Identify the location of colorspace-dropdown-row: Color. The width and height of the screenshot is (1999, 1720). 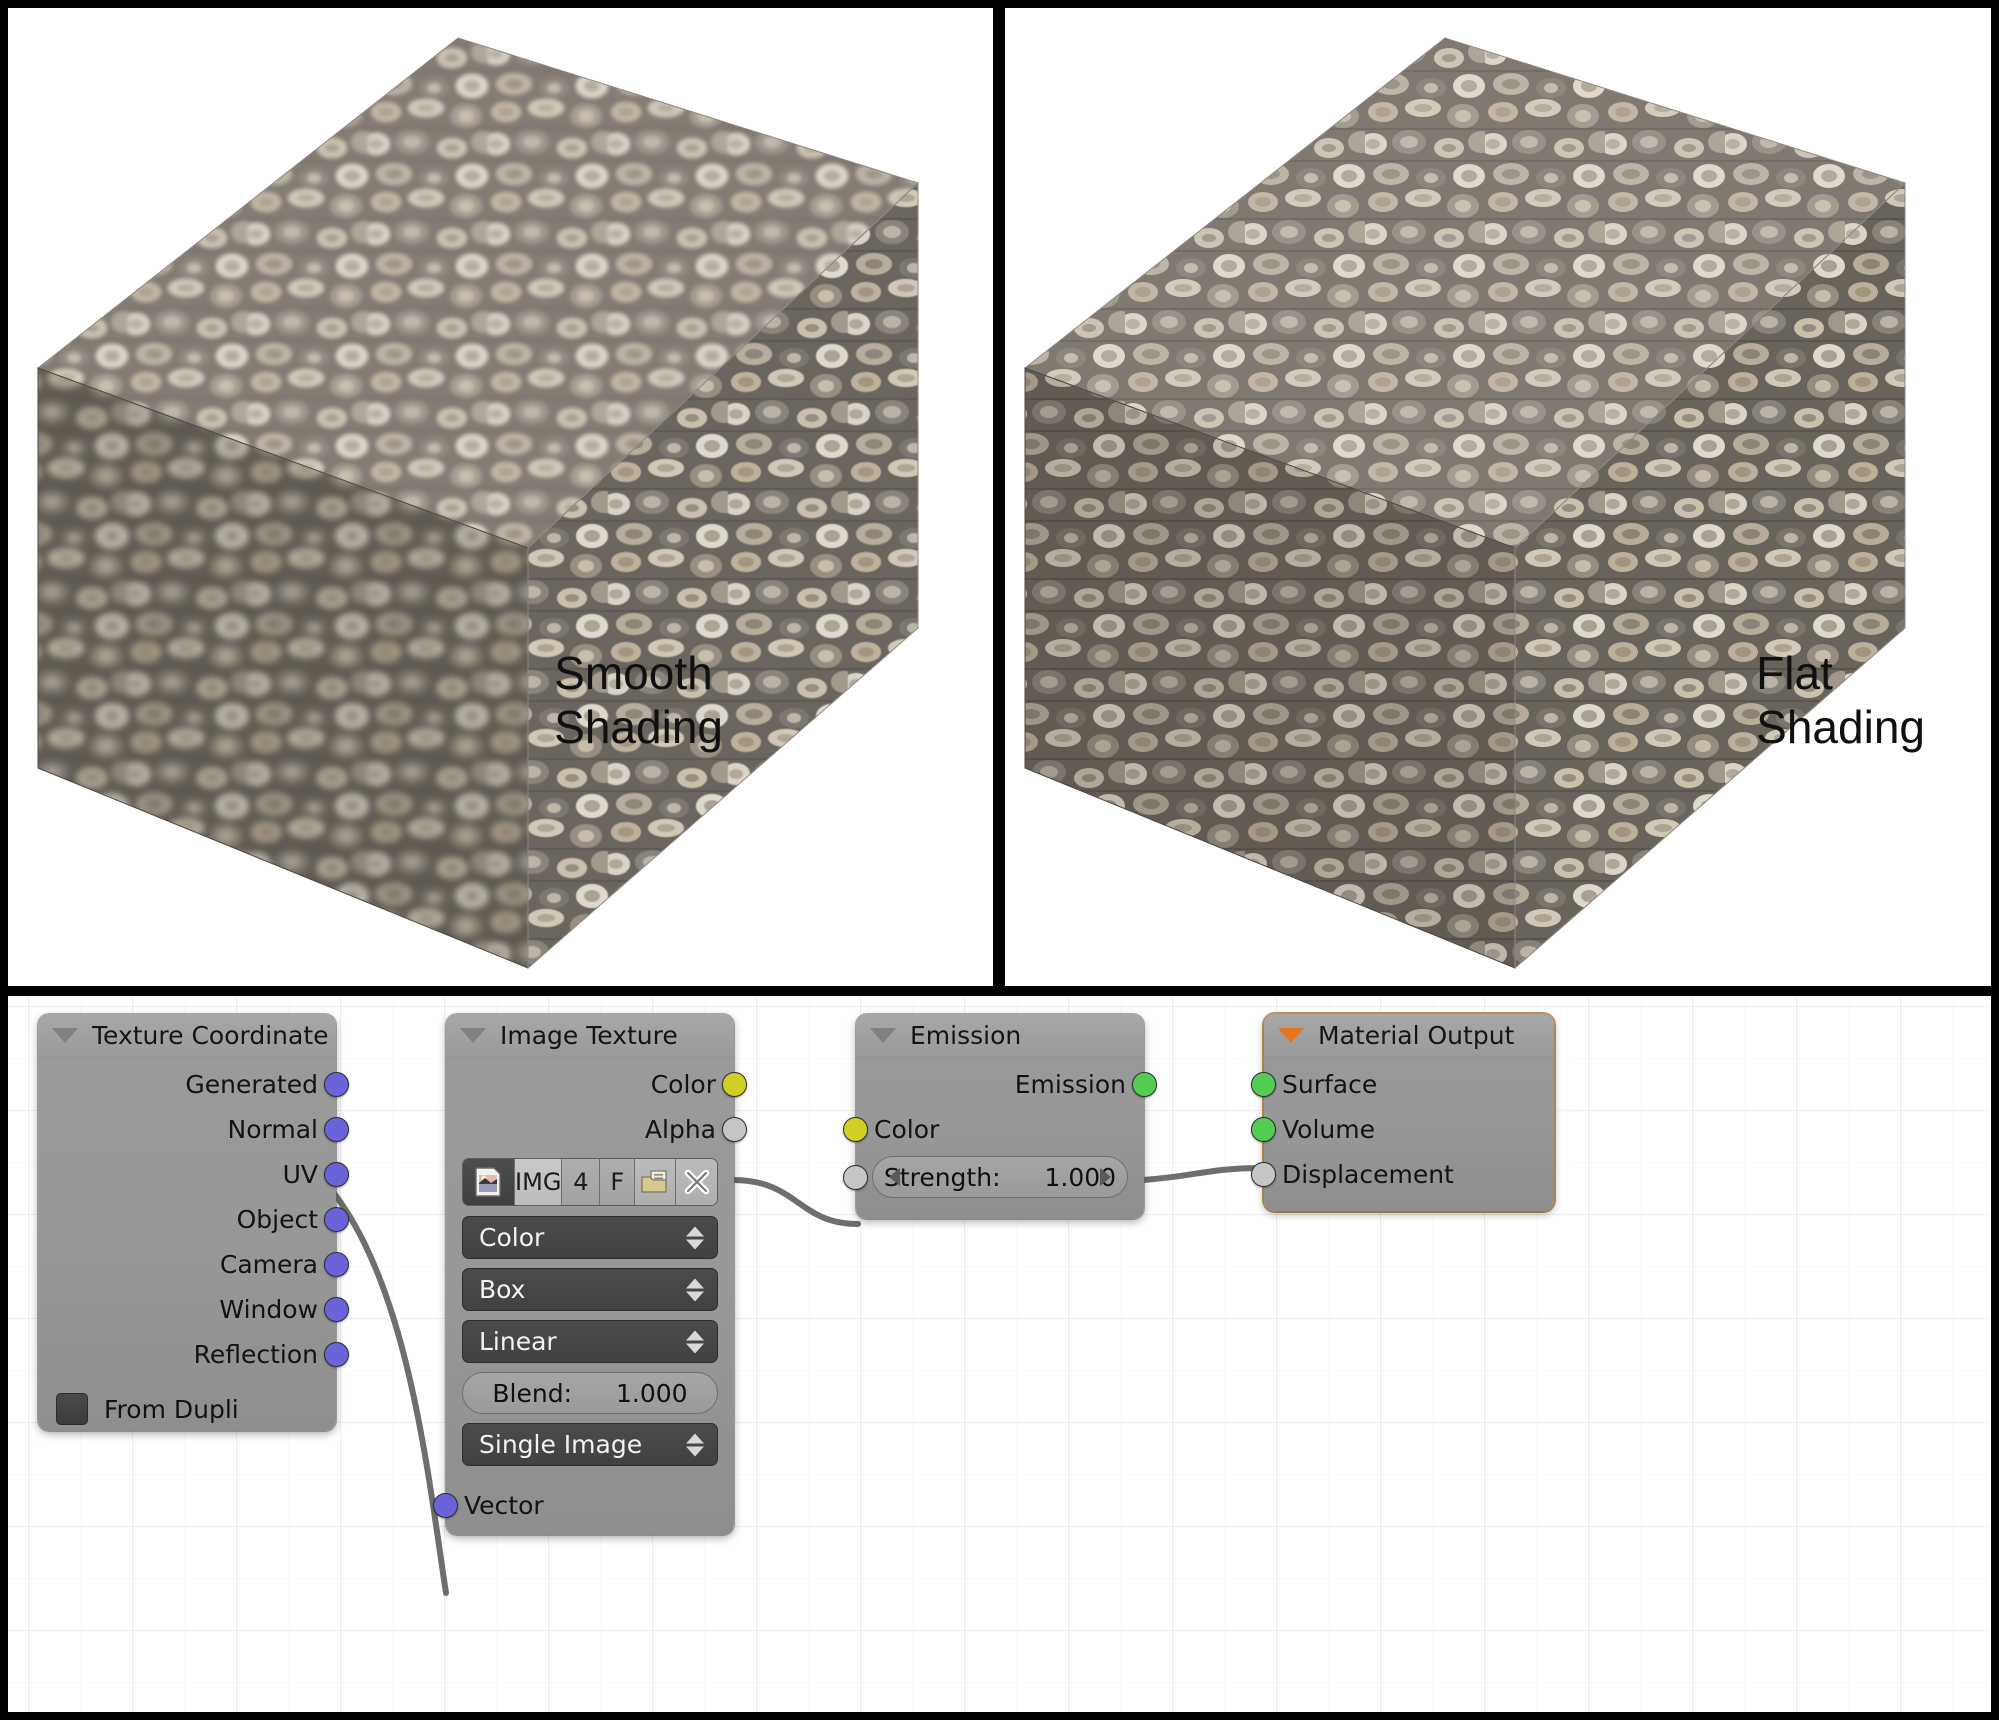
(590, 1237).